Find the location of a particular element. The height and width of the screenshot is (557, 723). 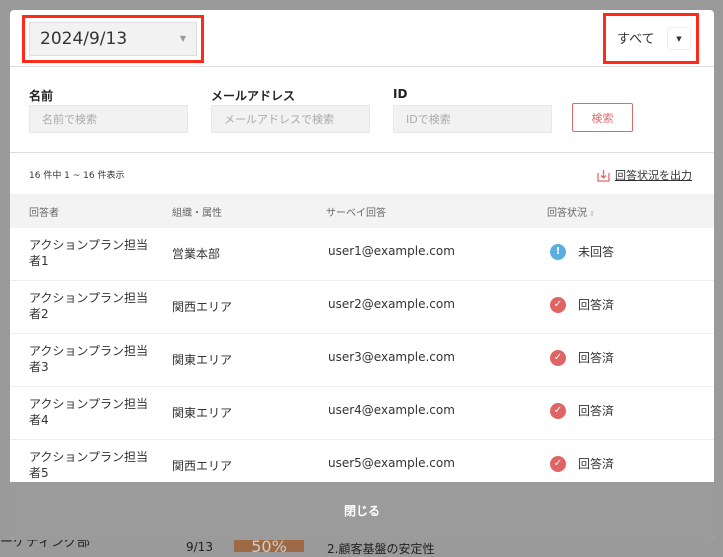

respondent-name: アクションプラン担当者4 is located at coordinates (89, 412).